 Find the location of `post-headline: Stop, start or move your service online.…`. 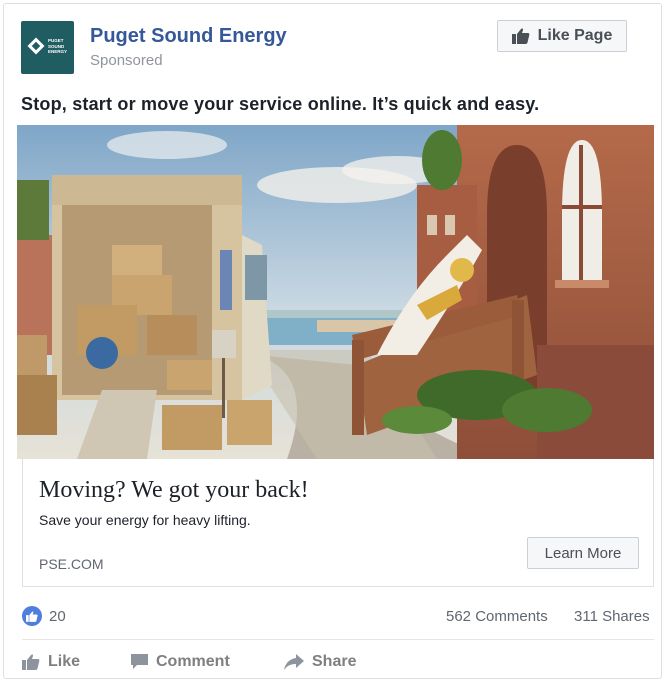

post-headline: Stop, start or move your service online.… is located at coordinates (280, 104).